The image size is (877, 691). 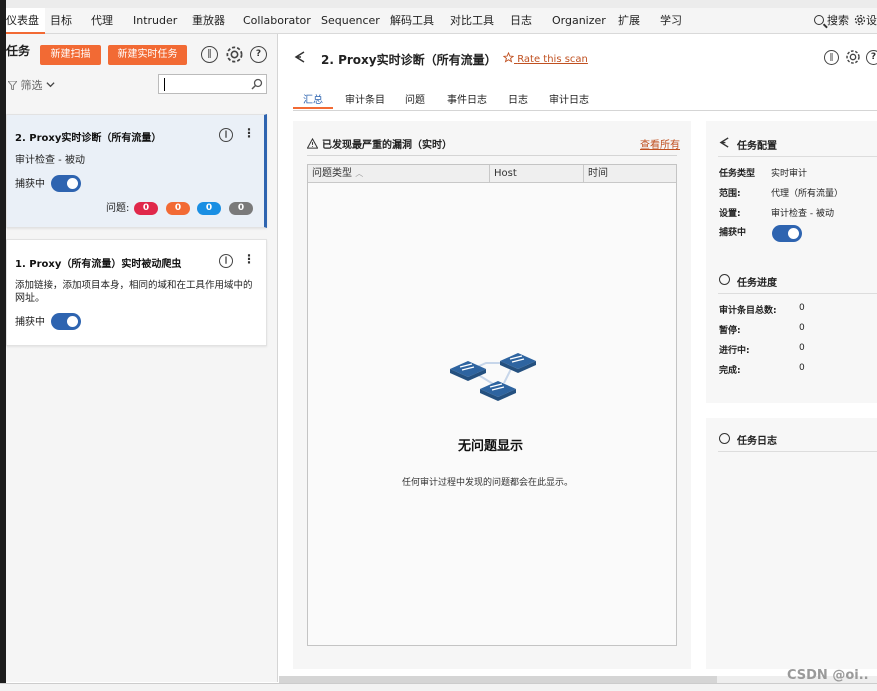 What do you see at coordinates (488, 483) in the screenshot?
I see `empty-state-text: 任何审计过程中发现的问题都会在此显示。` at bounding box center [488, 483].